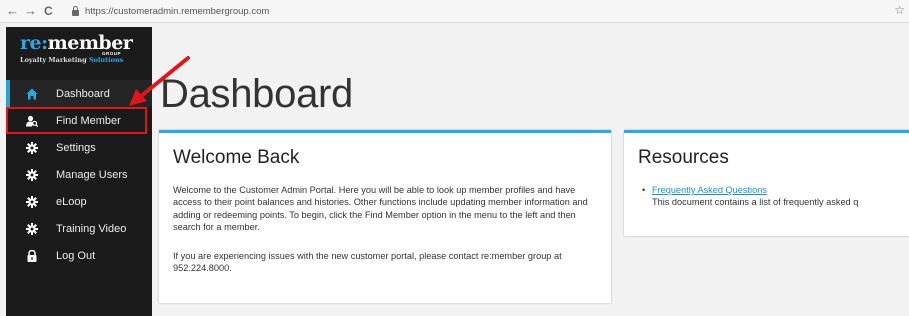 The image size is (909, 316). I want to click on page-title: Dashboard, so click(256, 94).